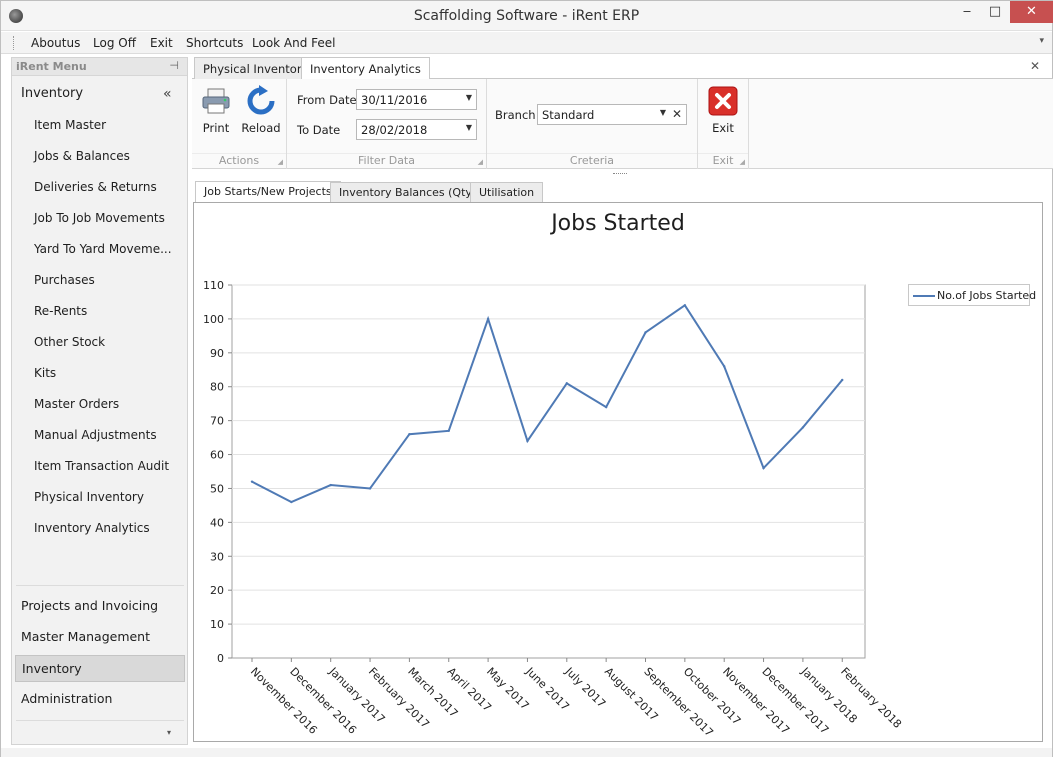  Describe the element at coordinates (51, 66) in the screenshot. I see `side-menu-title: iRent Menu` at that location.